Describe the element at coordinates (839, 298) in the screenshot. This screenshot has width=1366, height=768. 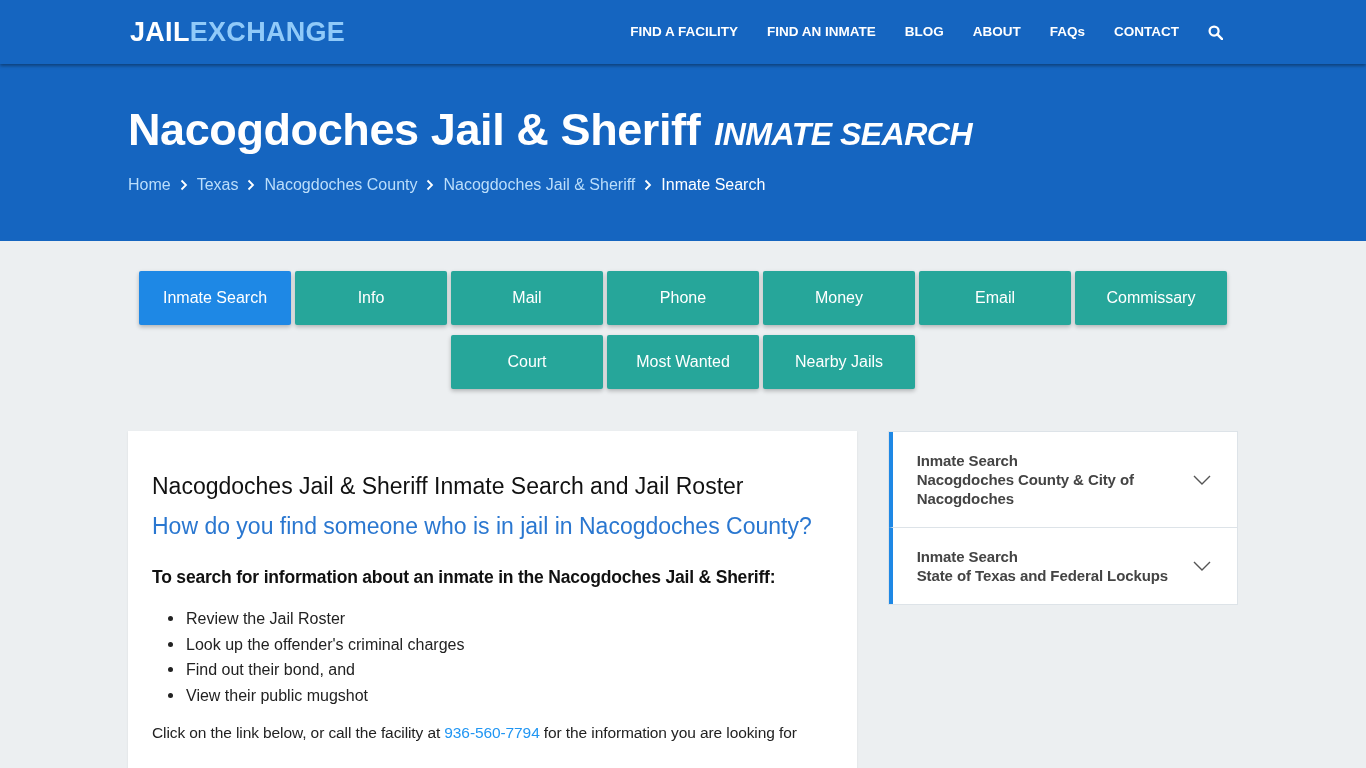
I see `nav-tab: Money` at that location.